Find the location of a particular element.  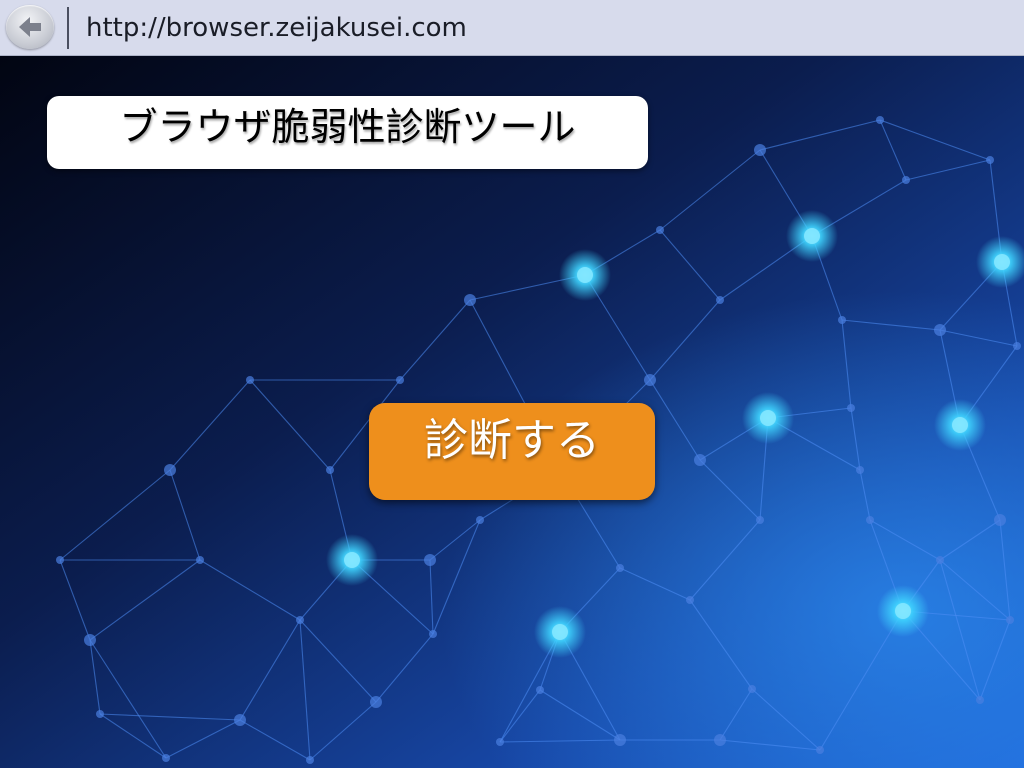

arrow-left-icon is located at coordinates (30, 27).